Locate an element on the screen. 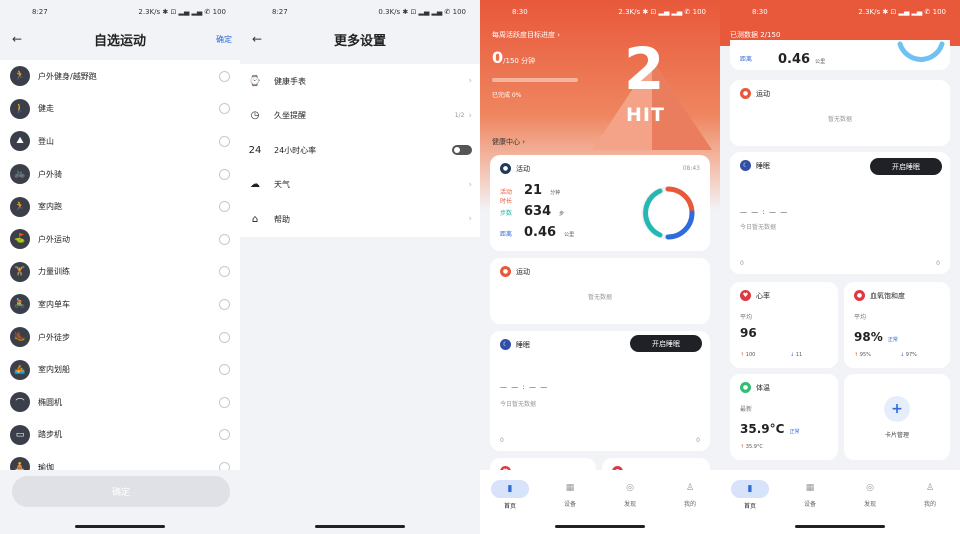 The height and width of the screenshot is (534, 960). settings-label: 久坐提醒 is located at coordinates (290, 116).